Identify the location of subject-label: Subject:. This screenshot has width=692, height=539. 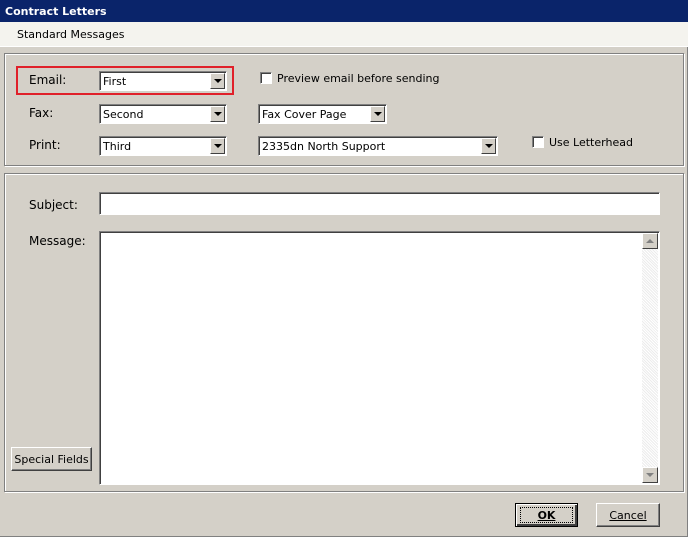
(53, 205).